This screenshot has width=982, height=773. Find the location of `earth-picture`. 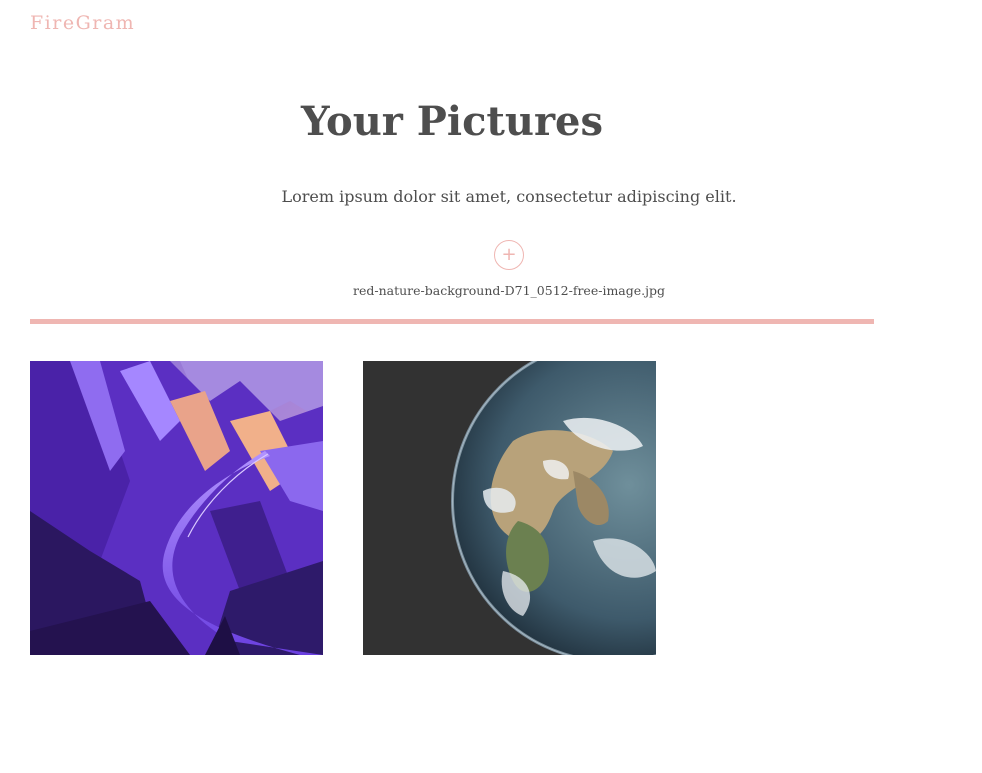

earth-picture is located at coordinates (509, 508).